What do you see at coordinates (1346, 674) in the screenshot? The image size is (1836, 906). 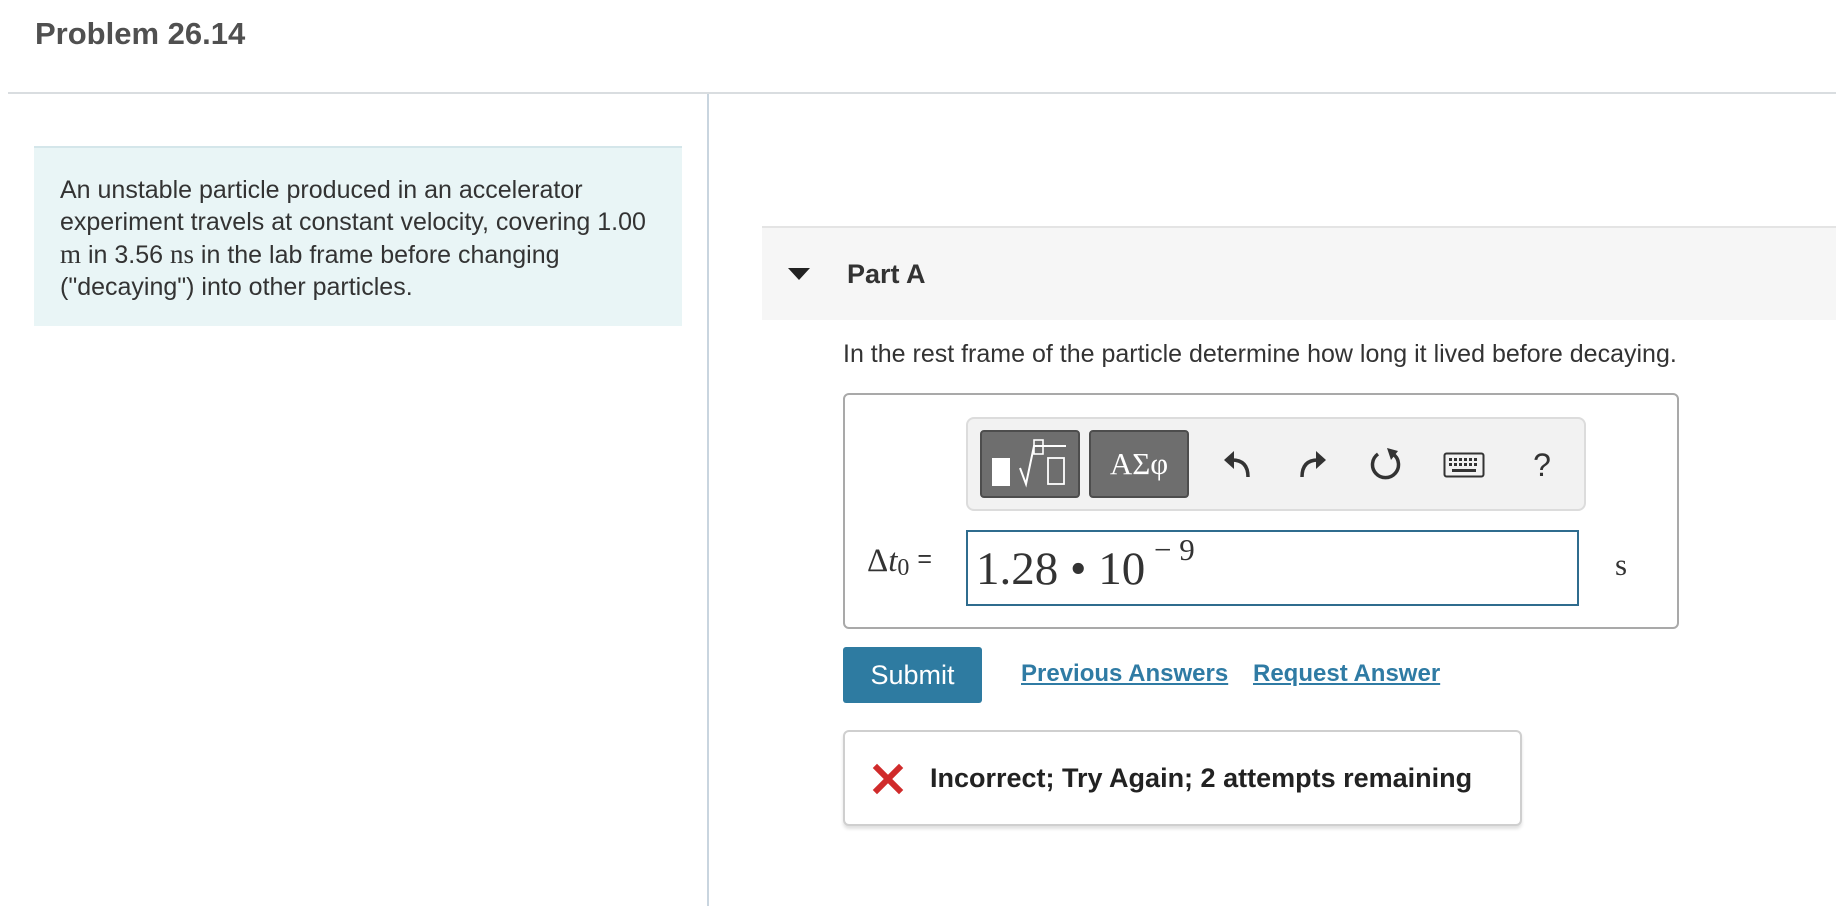 I see `request-answer-link: Request Answer` at bounding box center [1346, 674].